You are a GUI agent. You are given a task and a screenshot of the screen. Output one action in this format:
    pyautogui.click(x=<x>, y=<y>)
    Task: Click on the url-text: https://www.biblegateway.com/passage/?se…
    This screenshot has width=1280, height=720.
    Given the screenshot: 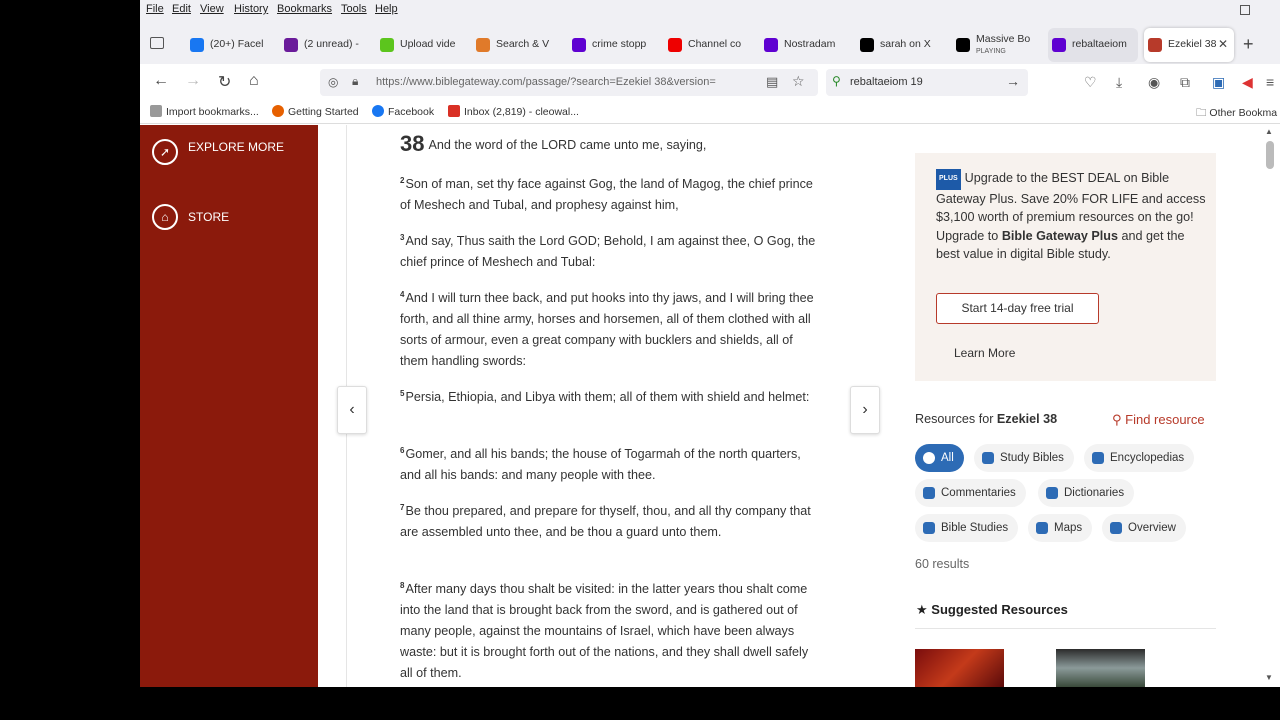 What is the action you would take?
    pyautogui.click(x=566, y=82)
    